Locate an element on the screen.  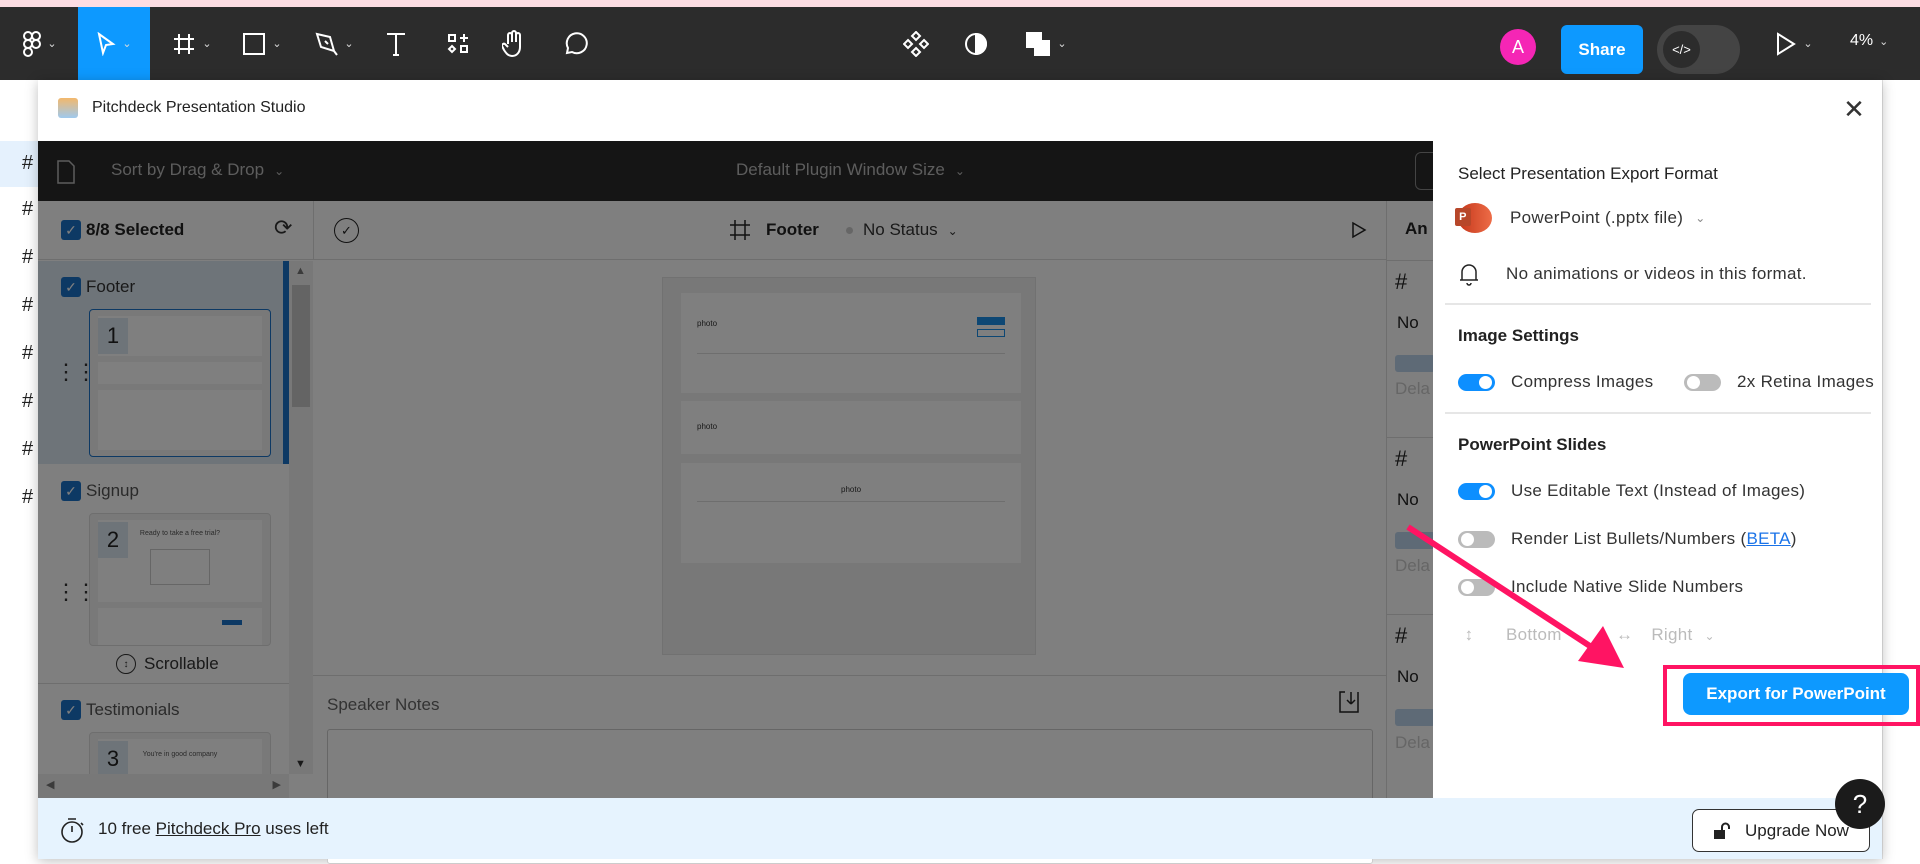
code-icon: </> is located at coordinates (1681, 49).